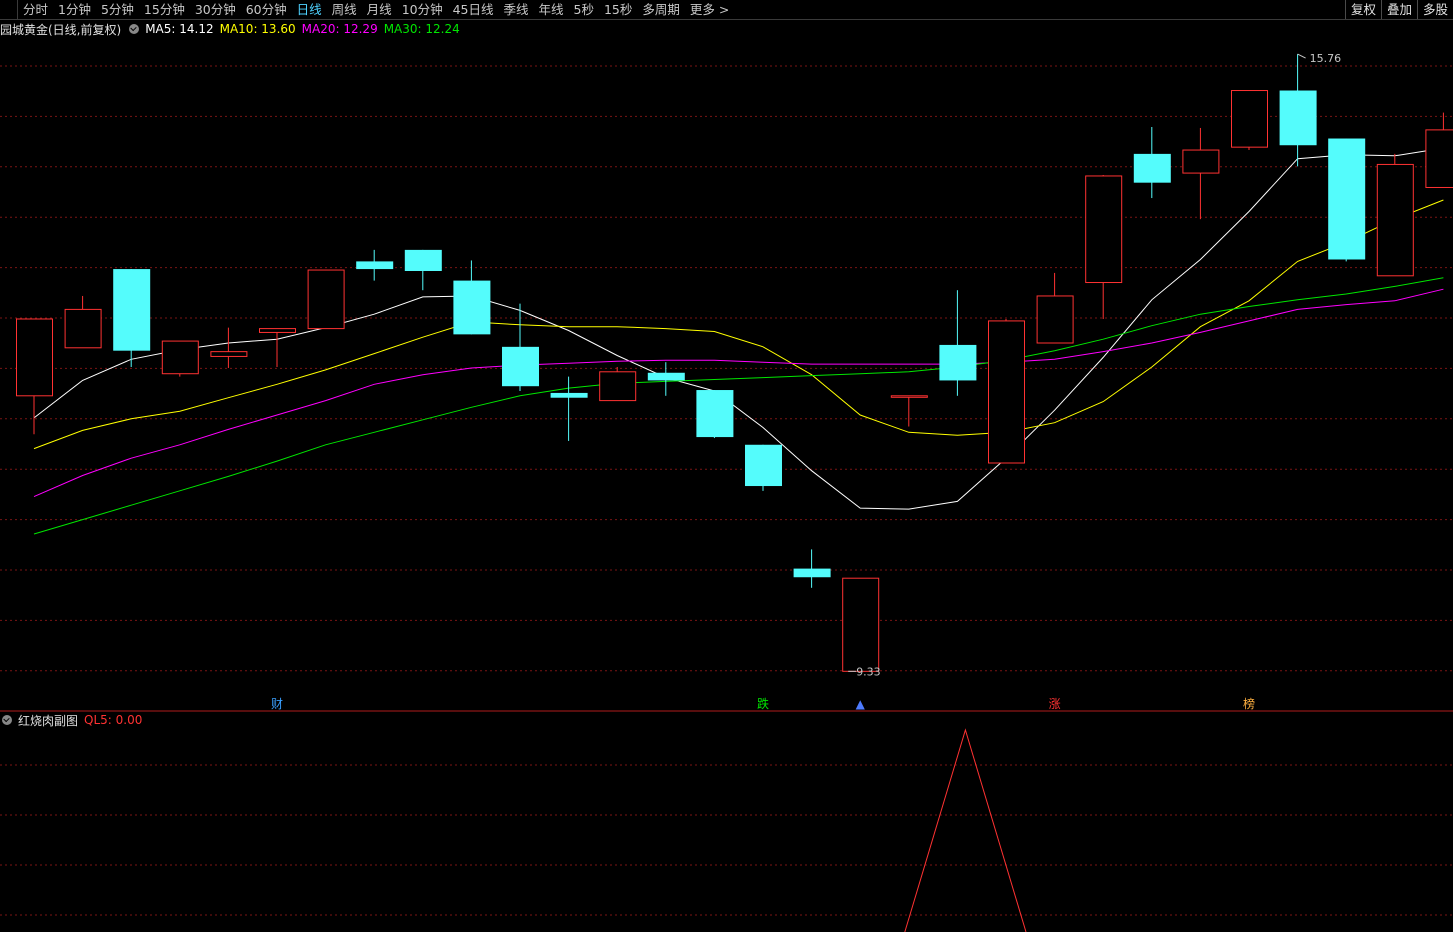 Image resolution: width=1453 pixels, height=932 pixels. What do you see at coordinates (965, 830) in the screenshot?
I see `ql5-line` at bounding box center [965, 830].